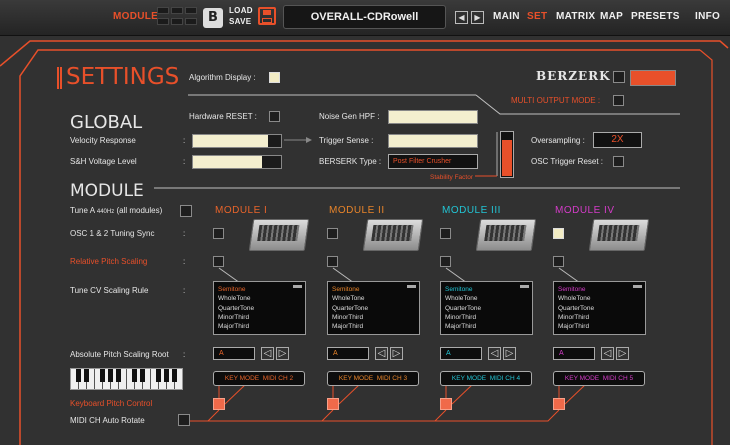 This screenshot has height=445, width=730. I want to click on nav-presets: PRESETS, so click(655, 16).